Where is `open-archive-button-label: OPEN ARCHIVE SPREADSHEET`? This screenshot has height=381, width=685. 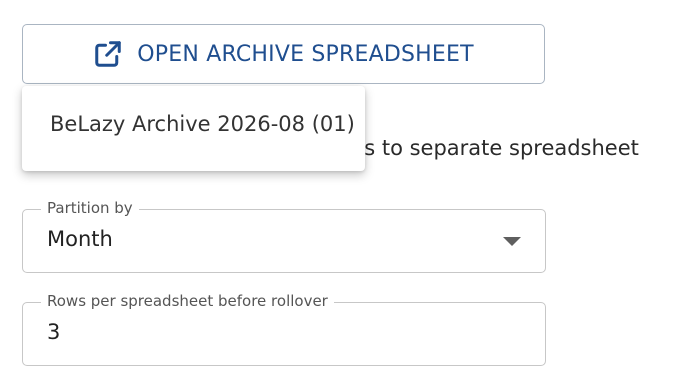 open-archive-button-label: OPEN ARCHIVE SPREADSHEET is located at coordinates (305, 54).